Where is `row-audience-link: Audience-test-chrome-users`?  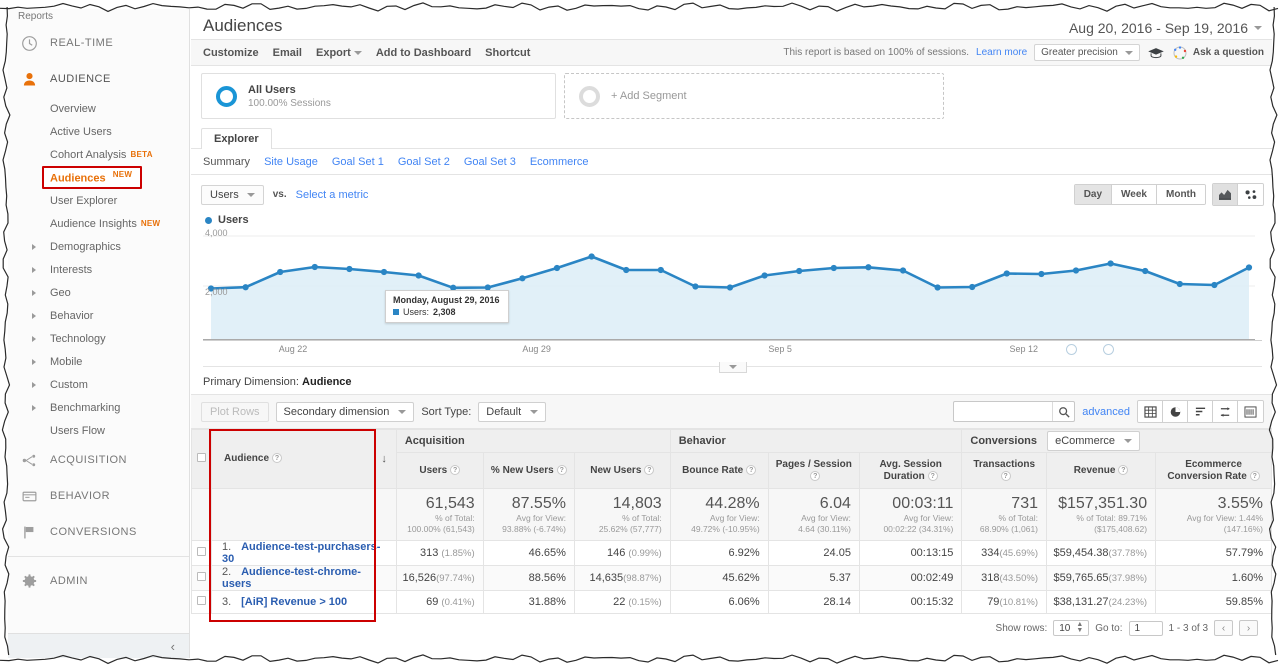
row-audience-link: Audience-test-chrome-users is located at coordinates (291, 578).